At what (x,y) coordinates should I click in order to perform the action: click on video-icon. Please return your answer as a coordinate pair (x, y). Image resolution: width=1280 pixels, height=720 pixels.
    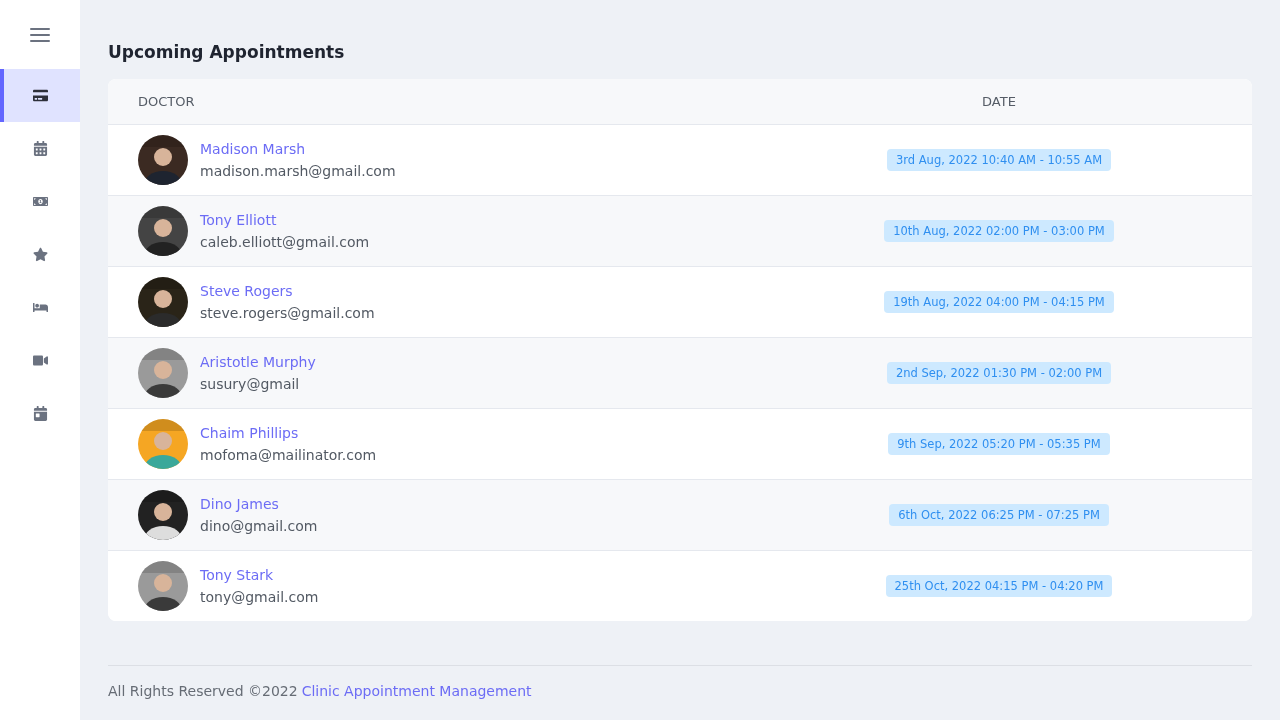
    Looking at the image, I should click on (40, 360).